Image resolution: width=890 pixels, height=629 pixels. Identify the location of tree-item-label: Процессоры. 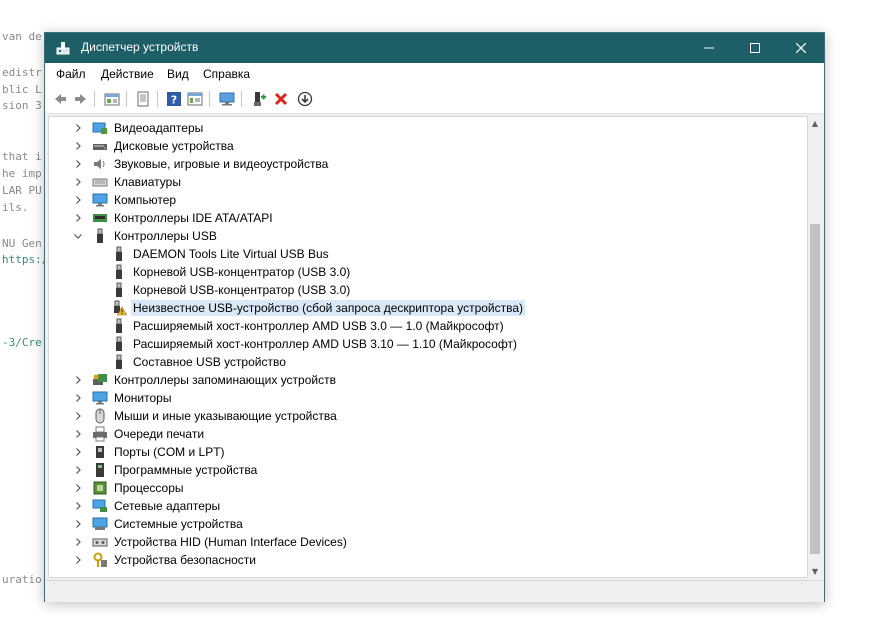
(149, 488).